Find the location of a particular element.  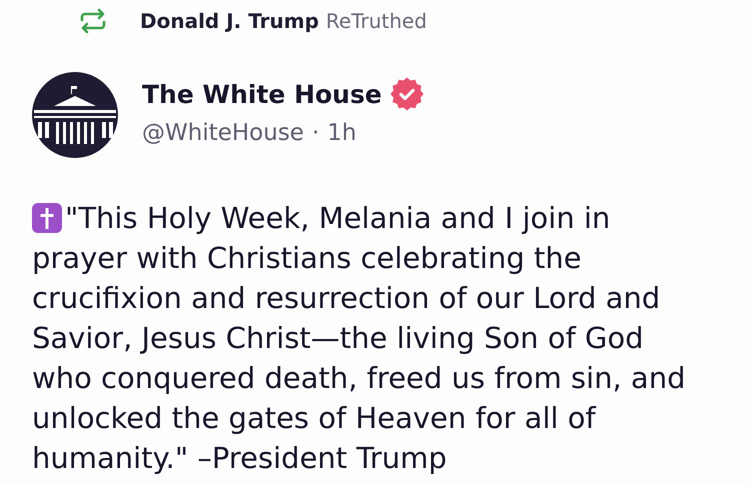

post-text-line: crucifixion and resurrection of our Lord and is located at coordinates (346, 298).